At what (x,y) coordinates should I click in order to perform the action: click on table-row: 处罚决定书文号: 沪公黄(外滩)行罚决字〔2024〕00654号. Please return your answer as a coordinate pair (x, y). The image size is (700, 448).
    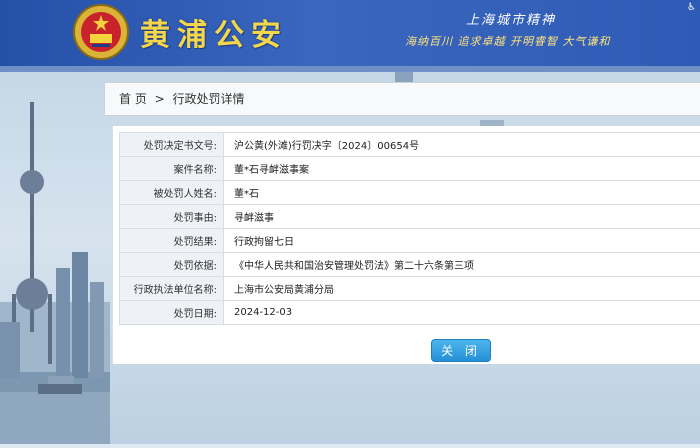
    Looking at the image, I should click on (410, 145).